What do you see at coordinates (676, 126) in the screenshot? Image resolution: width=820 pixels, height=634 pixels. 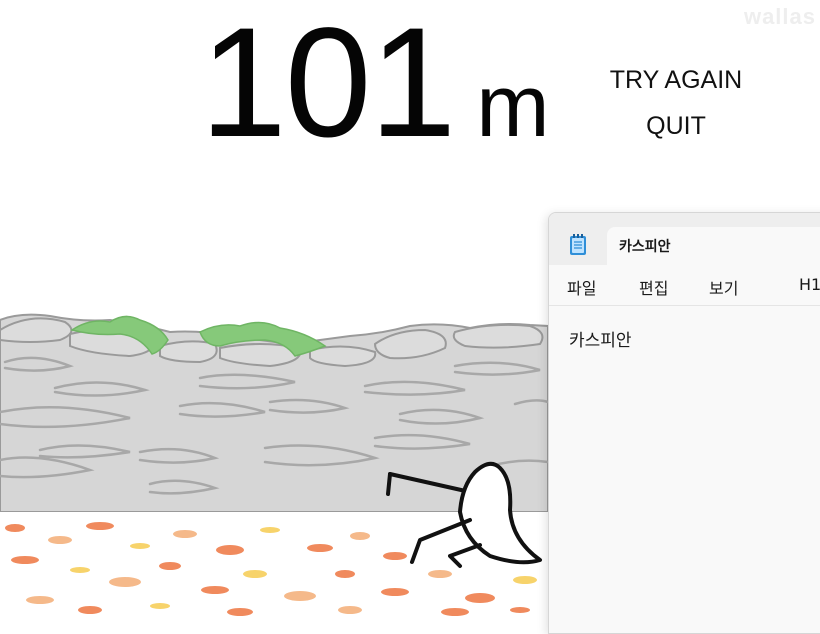 I see `quit-button: QUIT` at bounding box center [676, 126].